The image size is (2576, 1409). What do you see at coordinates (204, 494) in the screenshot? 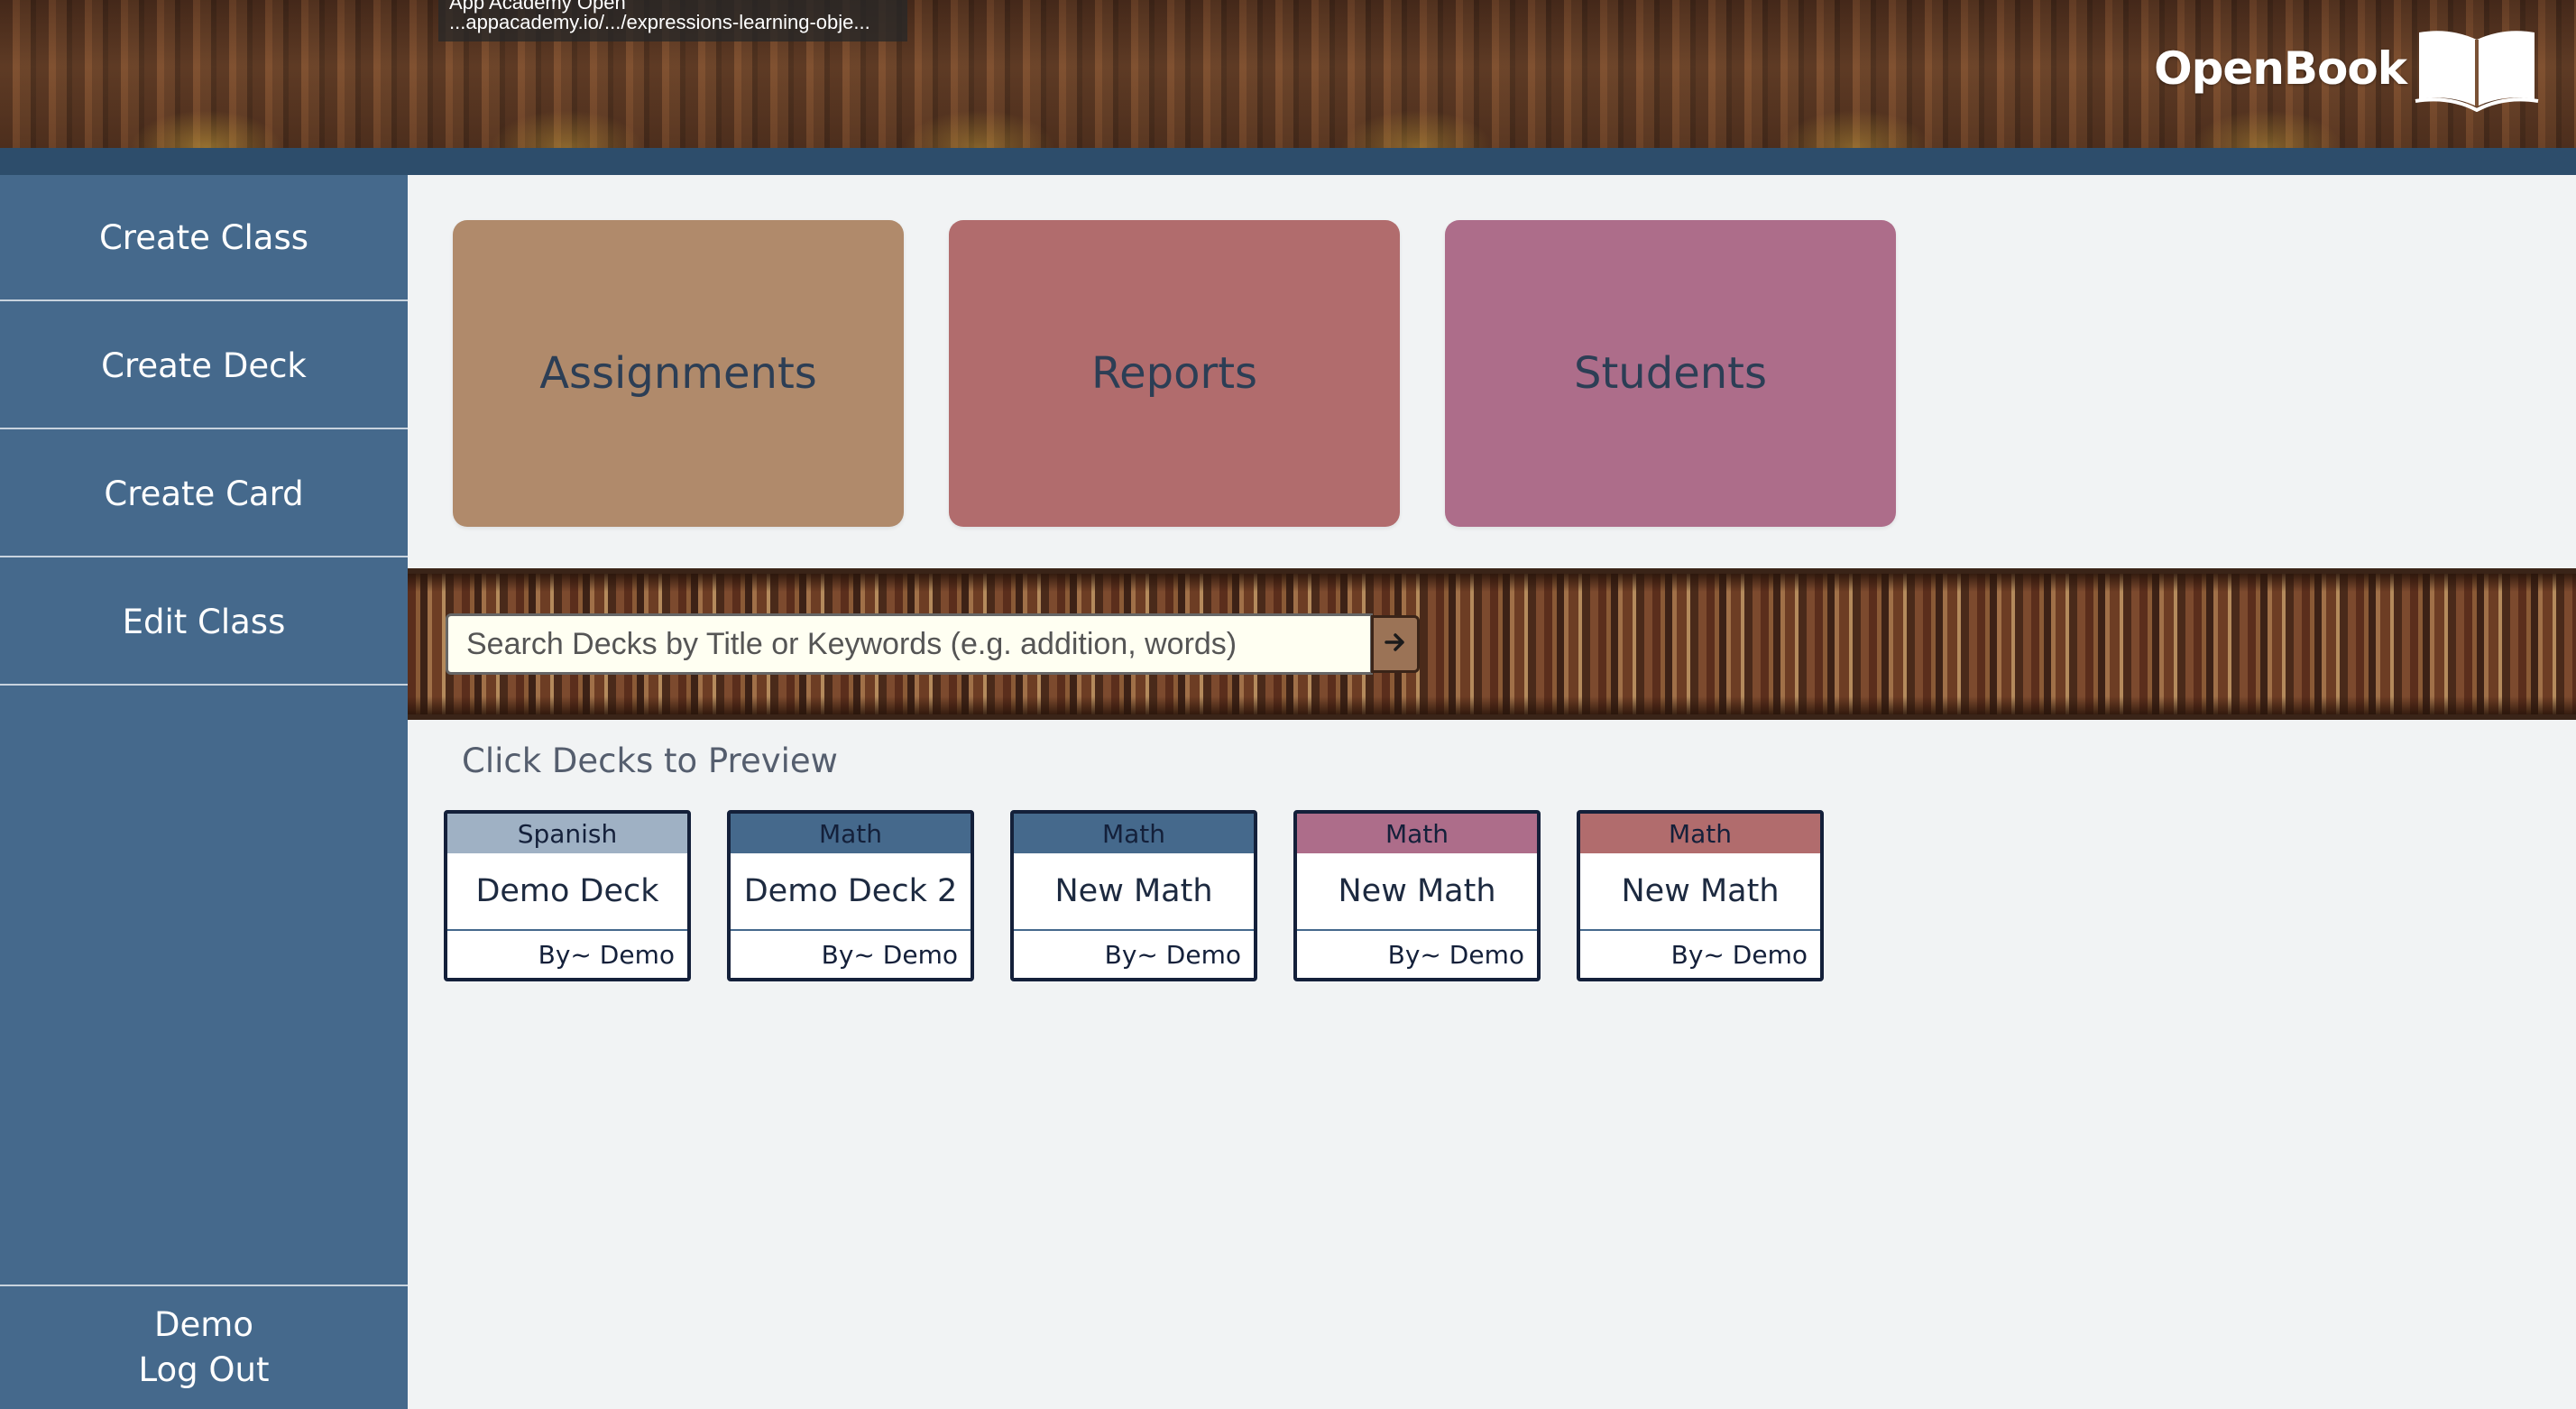
I see `sidebar-item-create-card: Create Card` at bounding box center [204, 494].